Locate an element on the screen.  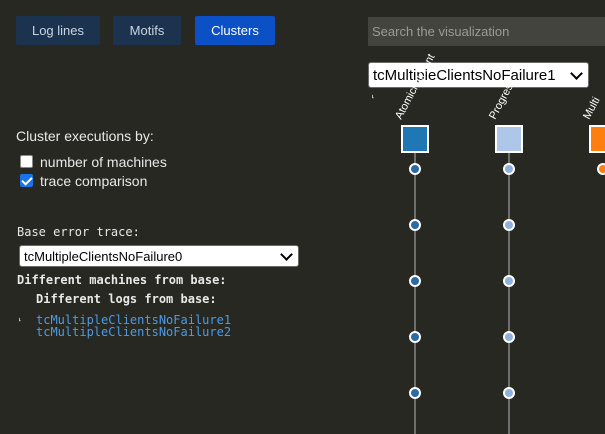
diff-machines-label: Different machines from base: is located at coordinates (122, 280).